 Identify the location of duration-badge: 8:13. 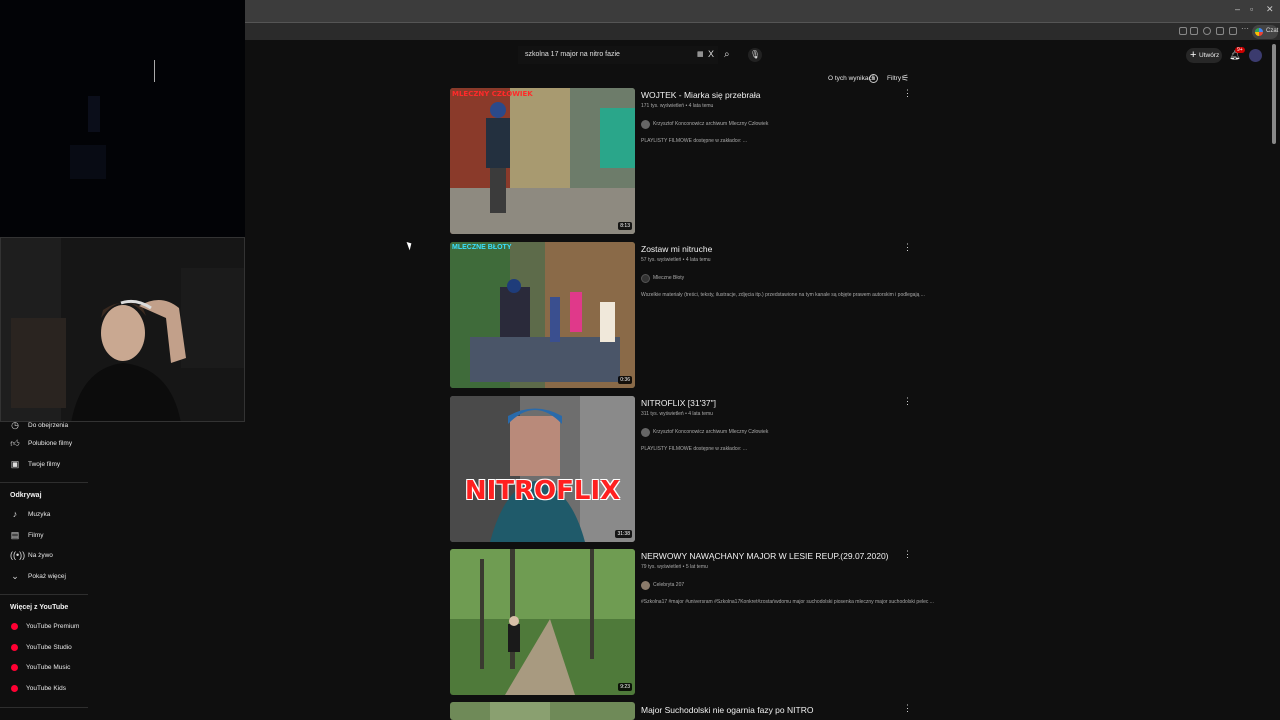
(625, 226).